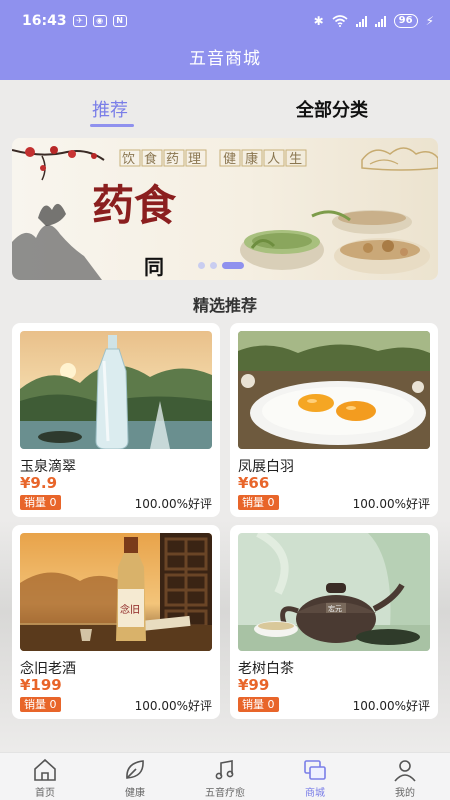 This screenshot has height=800, width=450. What do you see at coordinates (224, 305) in the screenshot?
I see `section-title-featured: 精选推荐` at bounding box center [224, 305].